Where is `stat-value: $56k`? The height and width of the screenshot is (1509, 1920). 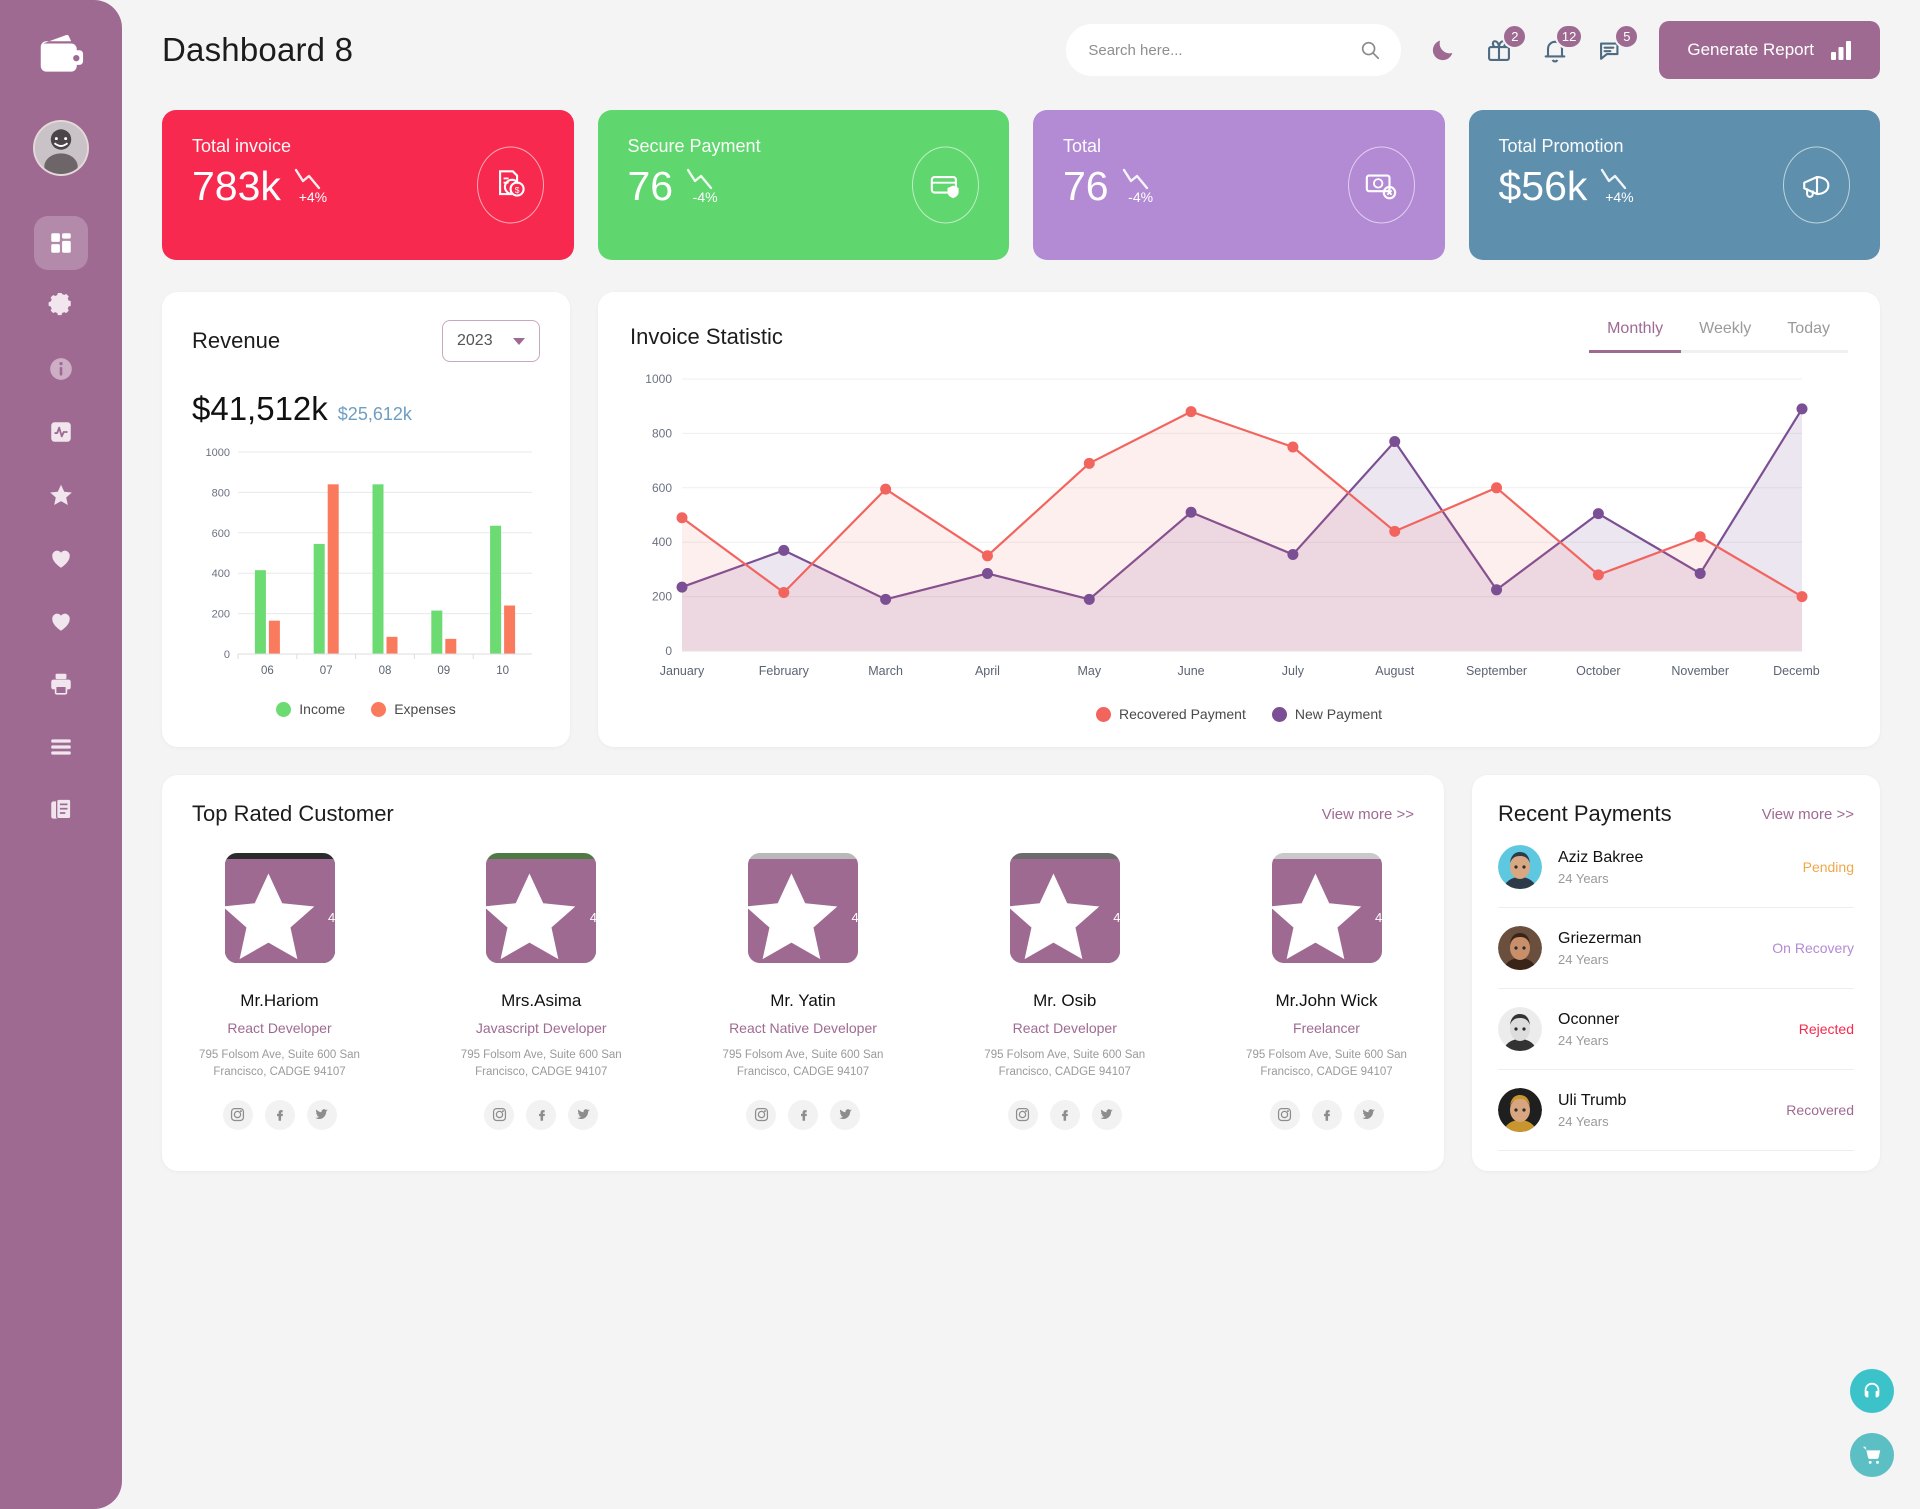 stat-value: $56k is located at coordinates (1543, 186).